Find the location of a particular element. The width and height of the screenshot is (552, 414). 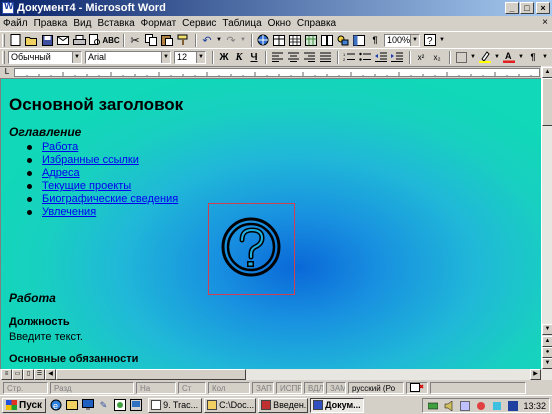

language-tray-icon is located at coordinates (512, 405).